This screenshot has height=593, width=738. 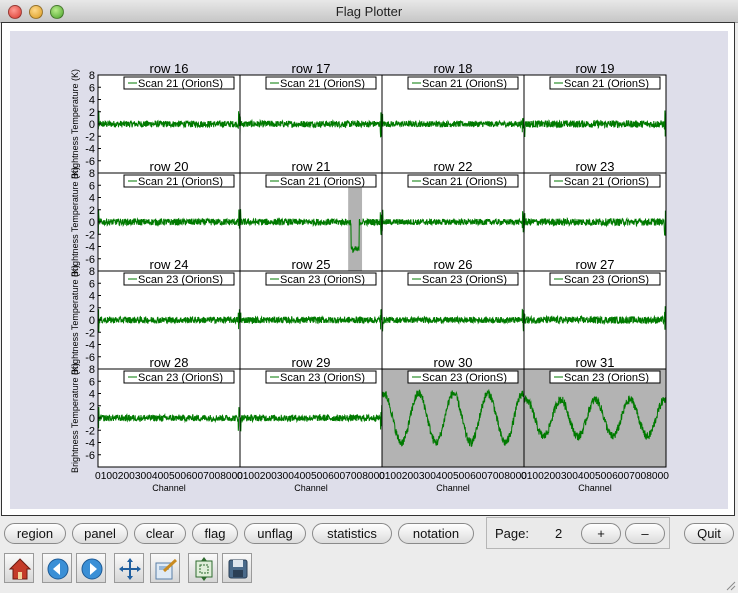 What do you see at coordinates (452, 166) in the screenshot?
I see `subplot-title: row 22` at bounding box center [452, 166].